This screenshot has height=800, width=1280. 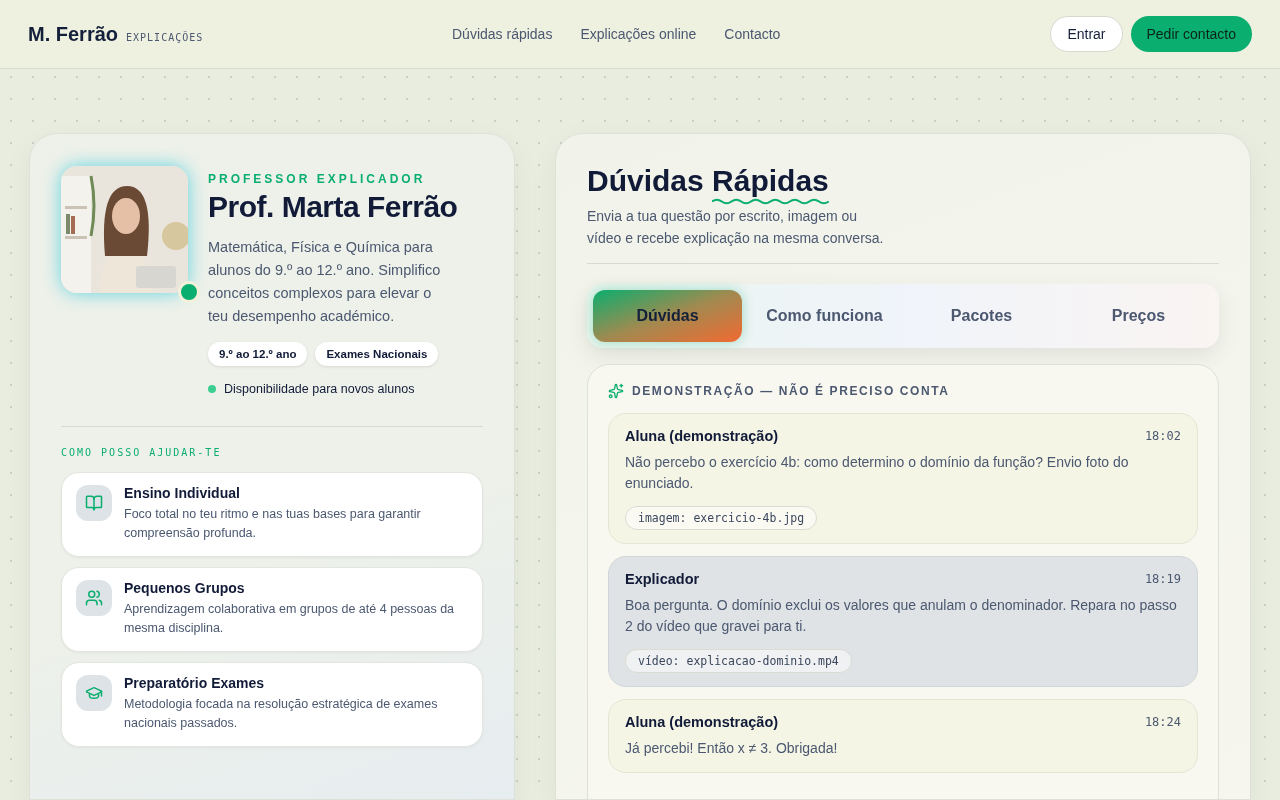 What do you see at coordinates (94, 598) in the screenshot?
I see `people-icon` at bounding box center [94, 598].